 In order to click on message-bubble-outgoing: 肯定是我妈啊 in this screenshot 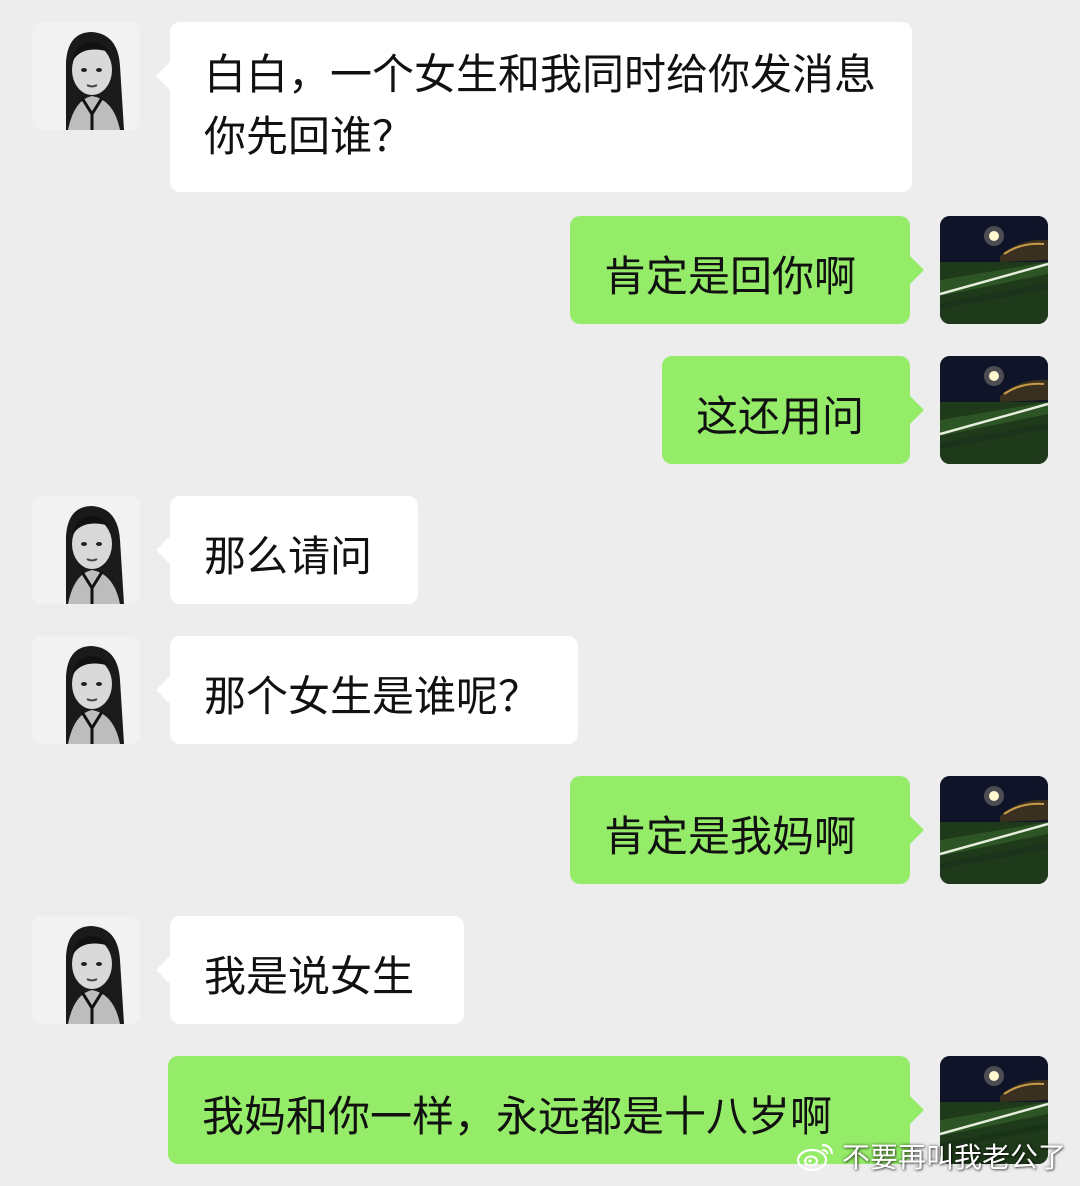, I will do `click(747, 830)`.